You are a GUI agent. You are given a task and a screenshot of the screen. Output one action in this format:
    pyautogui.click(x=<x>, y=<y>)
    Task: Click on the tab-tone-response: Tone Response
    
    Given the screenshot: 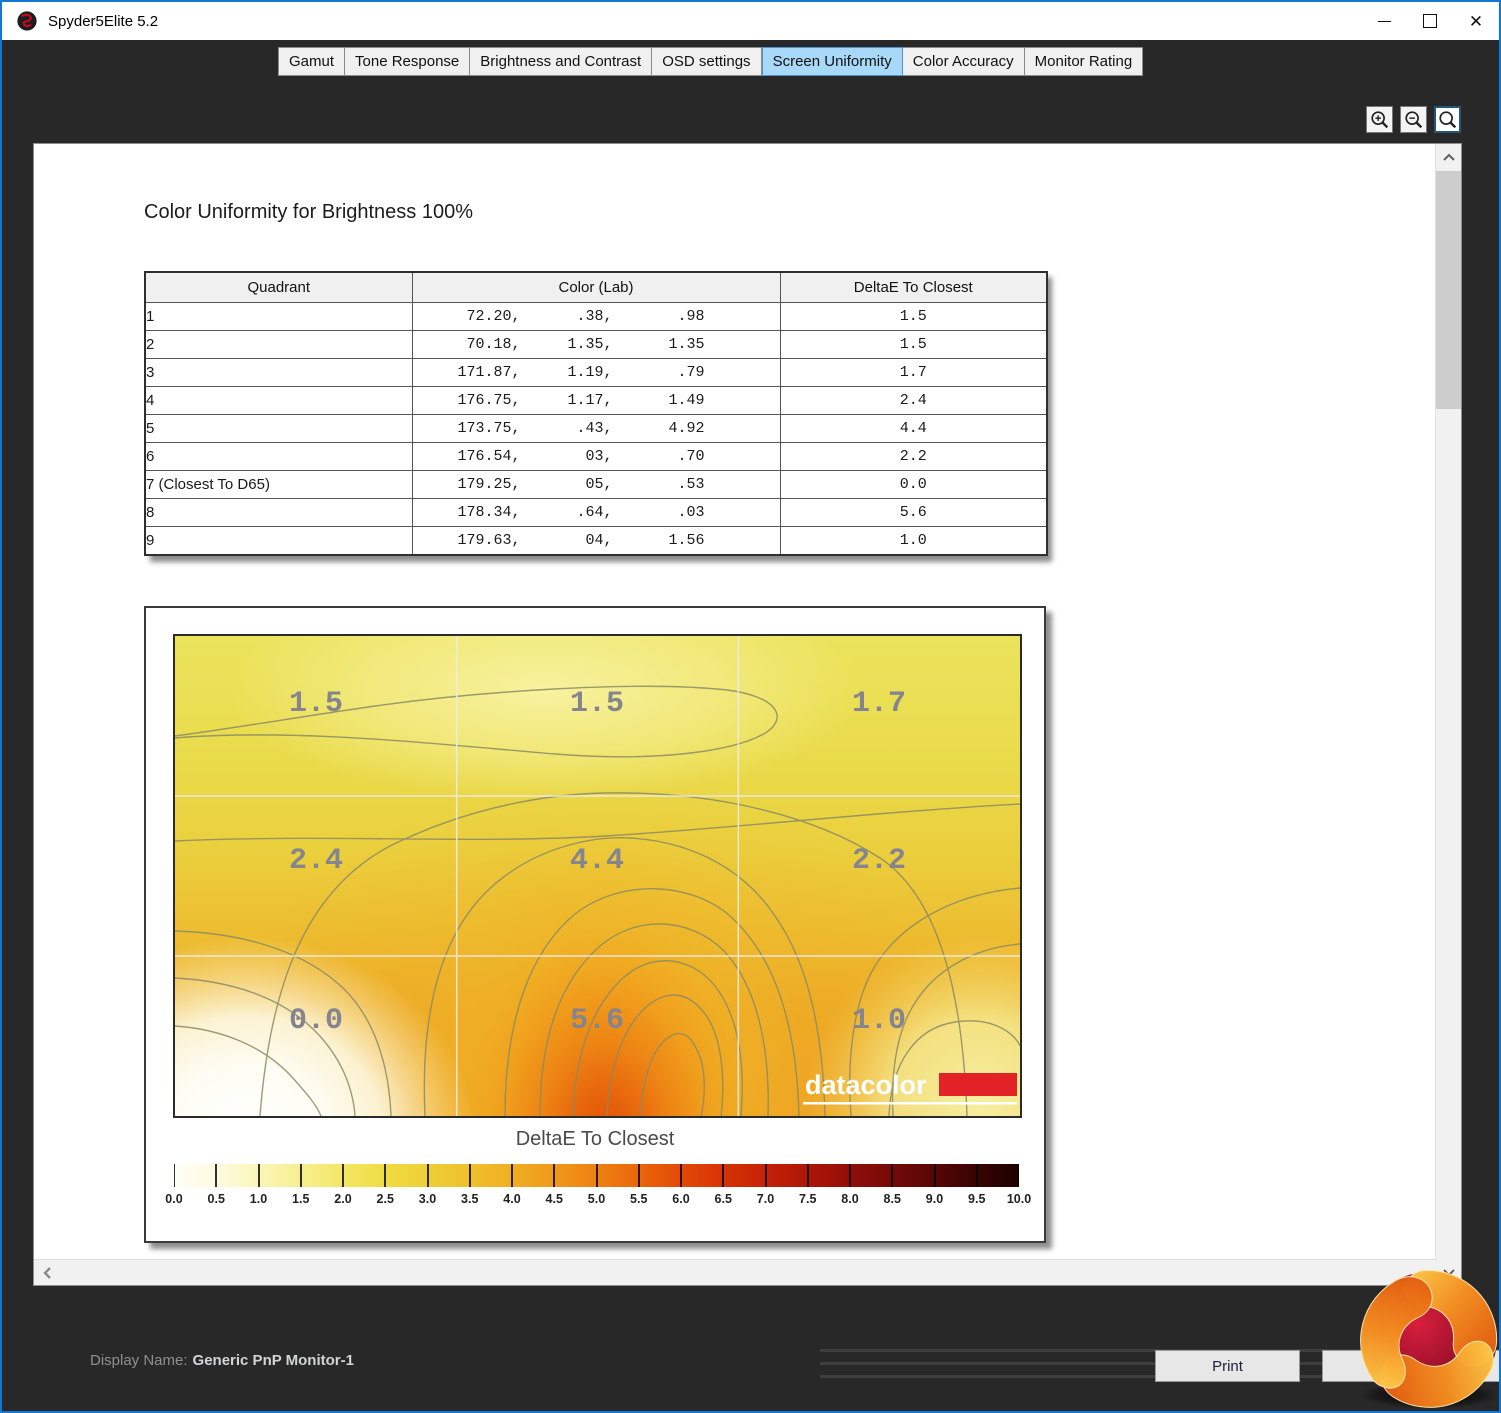 What is the action you would take?
    pyautogui.click(x=408, y=61)
    